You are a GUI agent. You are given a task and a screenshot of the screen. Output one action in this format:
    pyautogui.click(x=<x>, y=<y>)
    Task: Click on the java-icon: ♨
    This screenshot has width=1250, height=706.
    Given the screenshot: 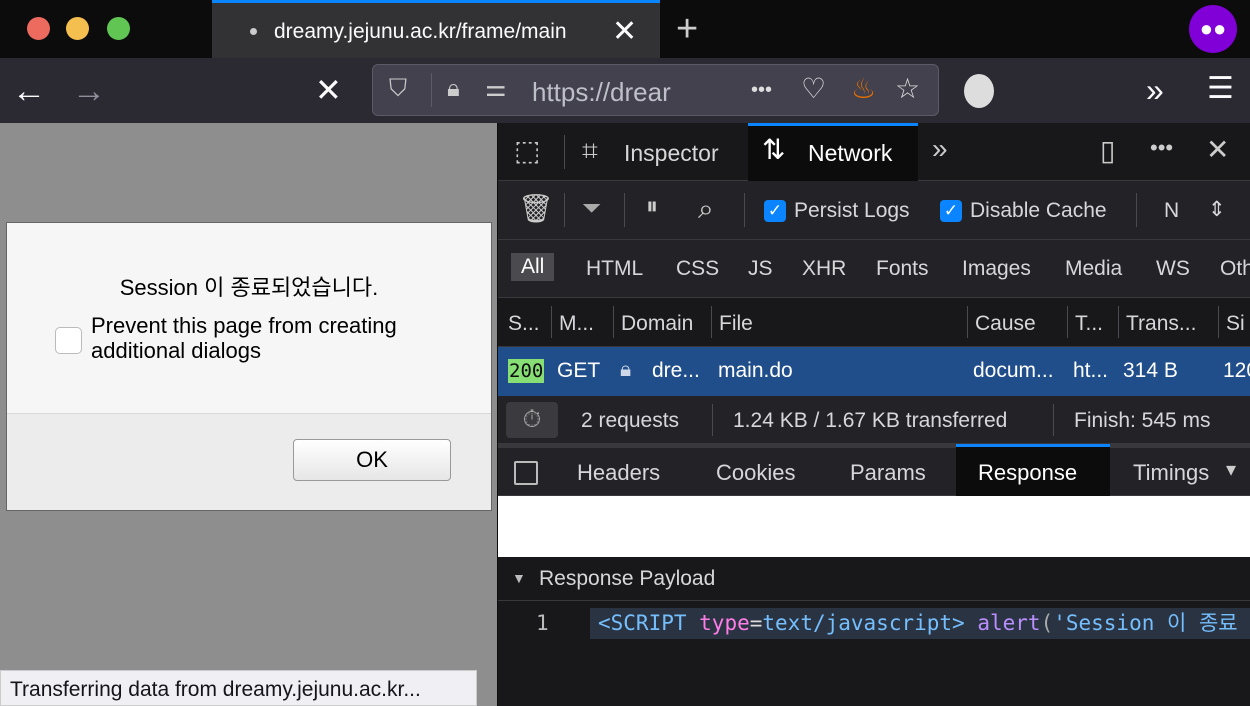 What is the action you would take?
    pyautogui.click(x=863, y=89)
    